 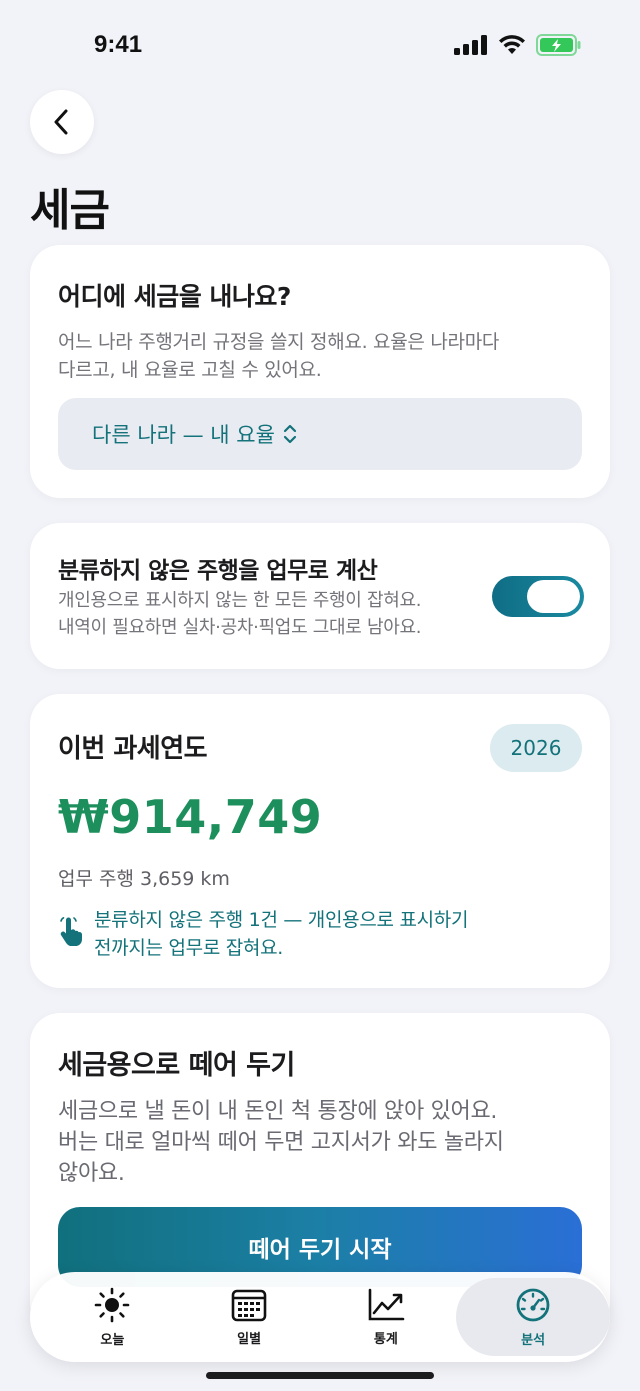 What do you see at coordinates (189, 948) in the screenshot?
I see `note-line-2: 전까지는 업무로 잡혀요.` at bounding box center [189, 948].